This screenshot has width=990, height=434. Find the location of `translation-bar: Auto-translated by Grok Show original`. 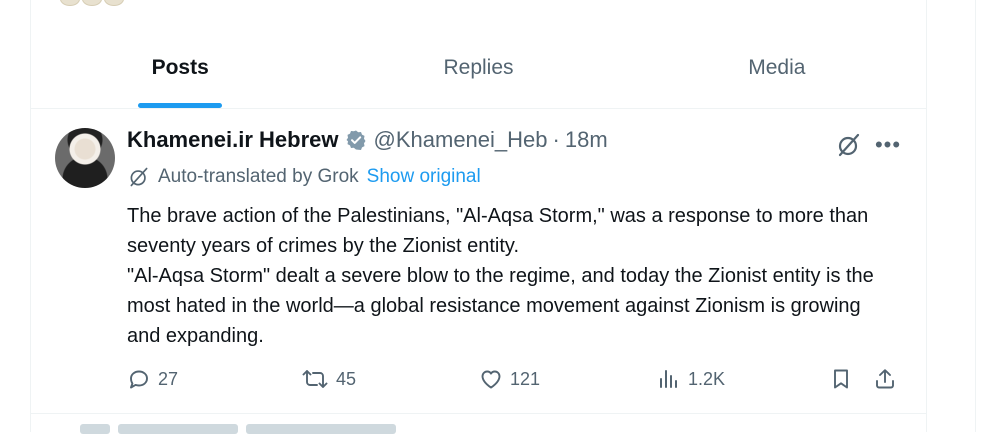

translation-bar: Auto-translated by Grok Show original is located at coordinates (304, 177).